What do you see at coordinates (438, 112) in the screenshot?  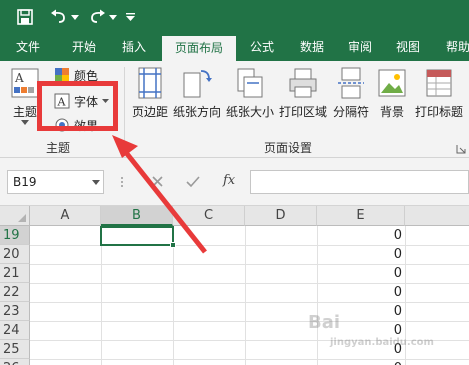 I see `print-titles-label: 打印标题` at bounding box center [438, 112].